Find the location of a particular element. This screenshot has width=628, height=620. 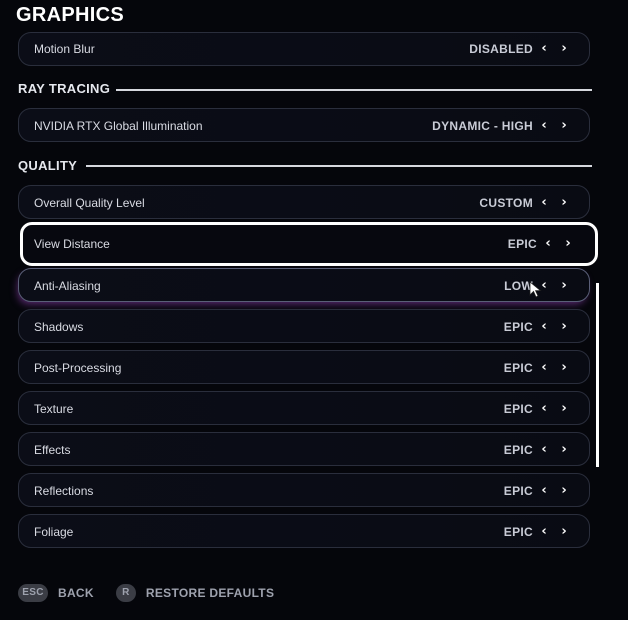

esc-key-icon: ESC is located at coordinates (33, 593).